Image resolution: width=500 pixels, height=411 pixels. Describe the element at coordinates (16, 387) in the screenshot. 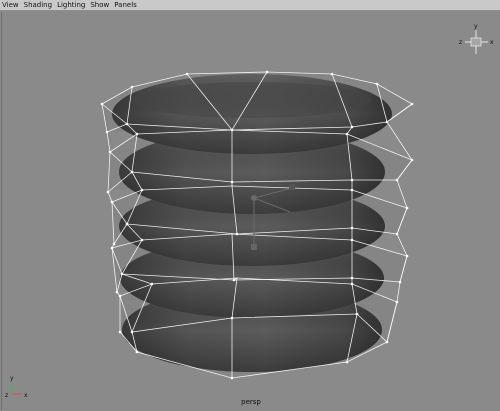

I see `axis-gizmo: y x z` at that location.